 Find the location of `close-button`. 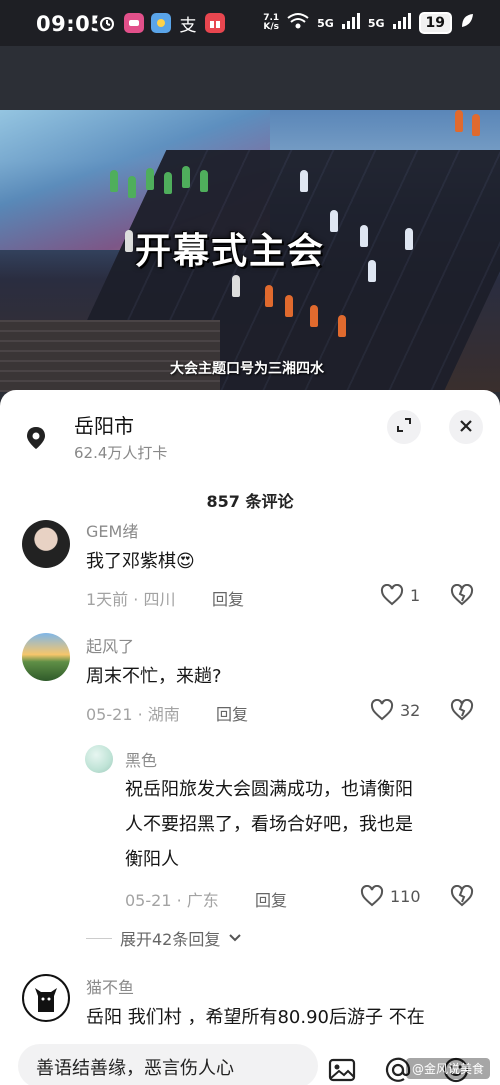

close-button is located at coordinates (466, 427).